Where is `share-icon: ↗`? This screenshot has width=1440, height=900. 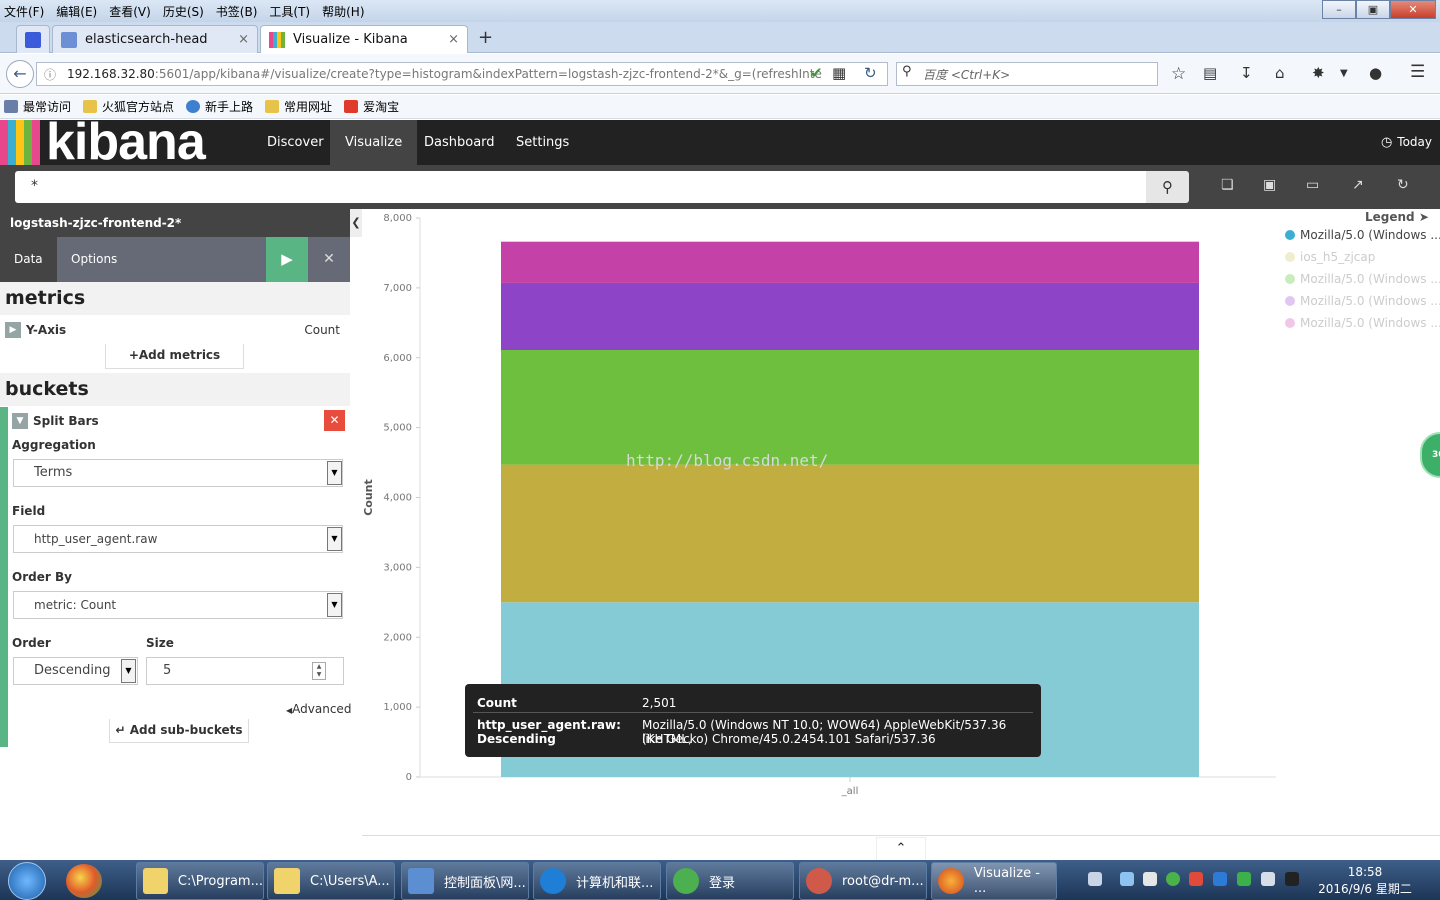
share-icon: ↗ is located at coordinates (1358, 185).